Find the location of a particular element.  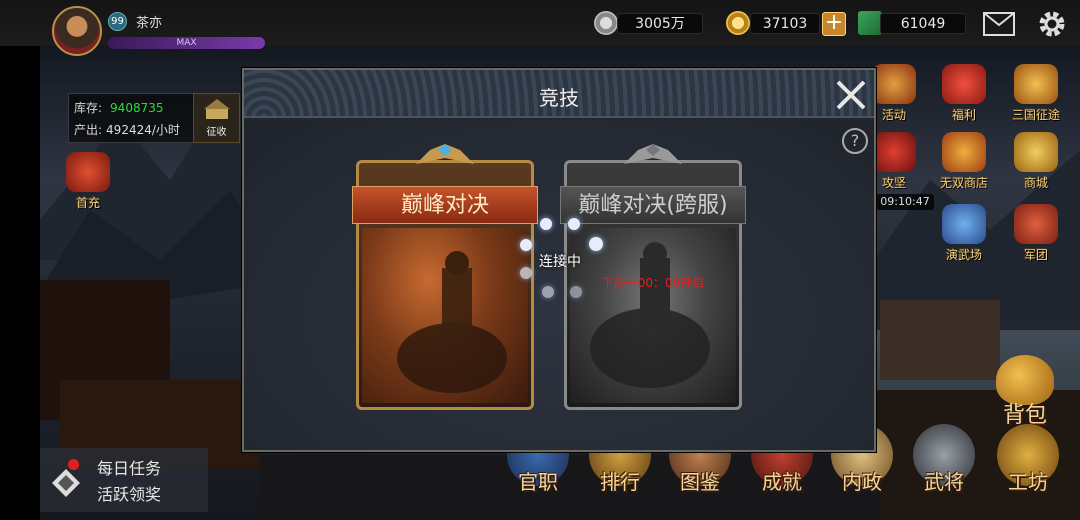

add-gold-button: + is located at coordinates (834, 24).